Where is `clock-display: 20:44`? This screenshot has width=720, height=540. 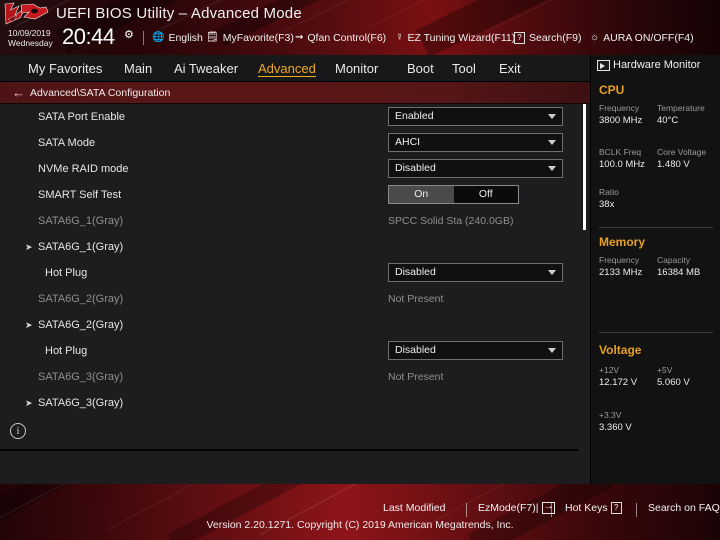
clock-display: 20:44 is located at coordinates (88, 36).